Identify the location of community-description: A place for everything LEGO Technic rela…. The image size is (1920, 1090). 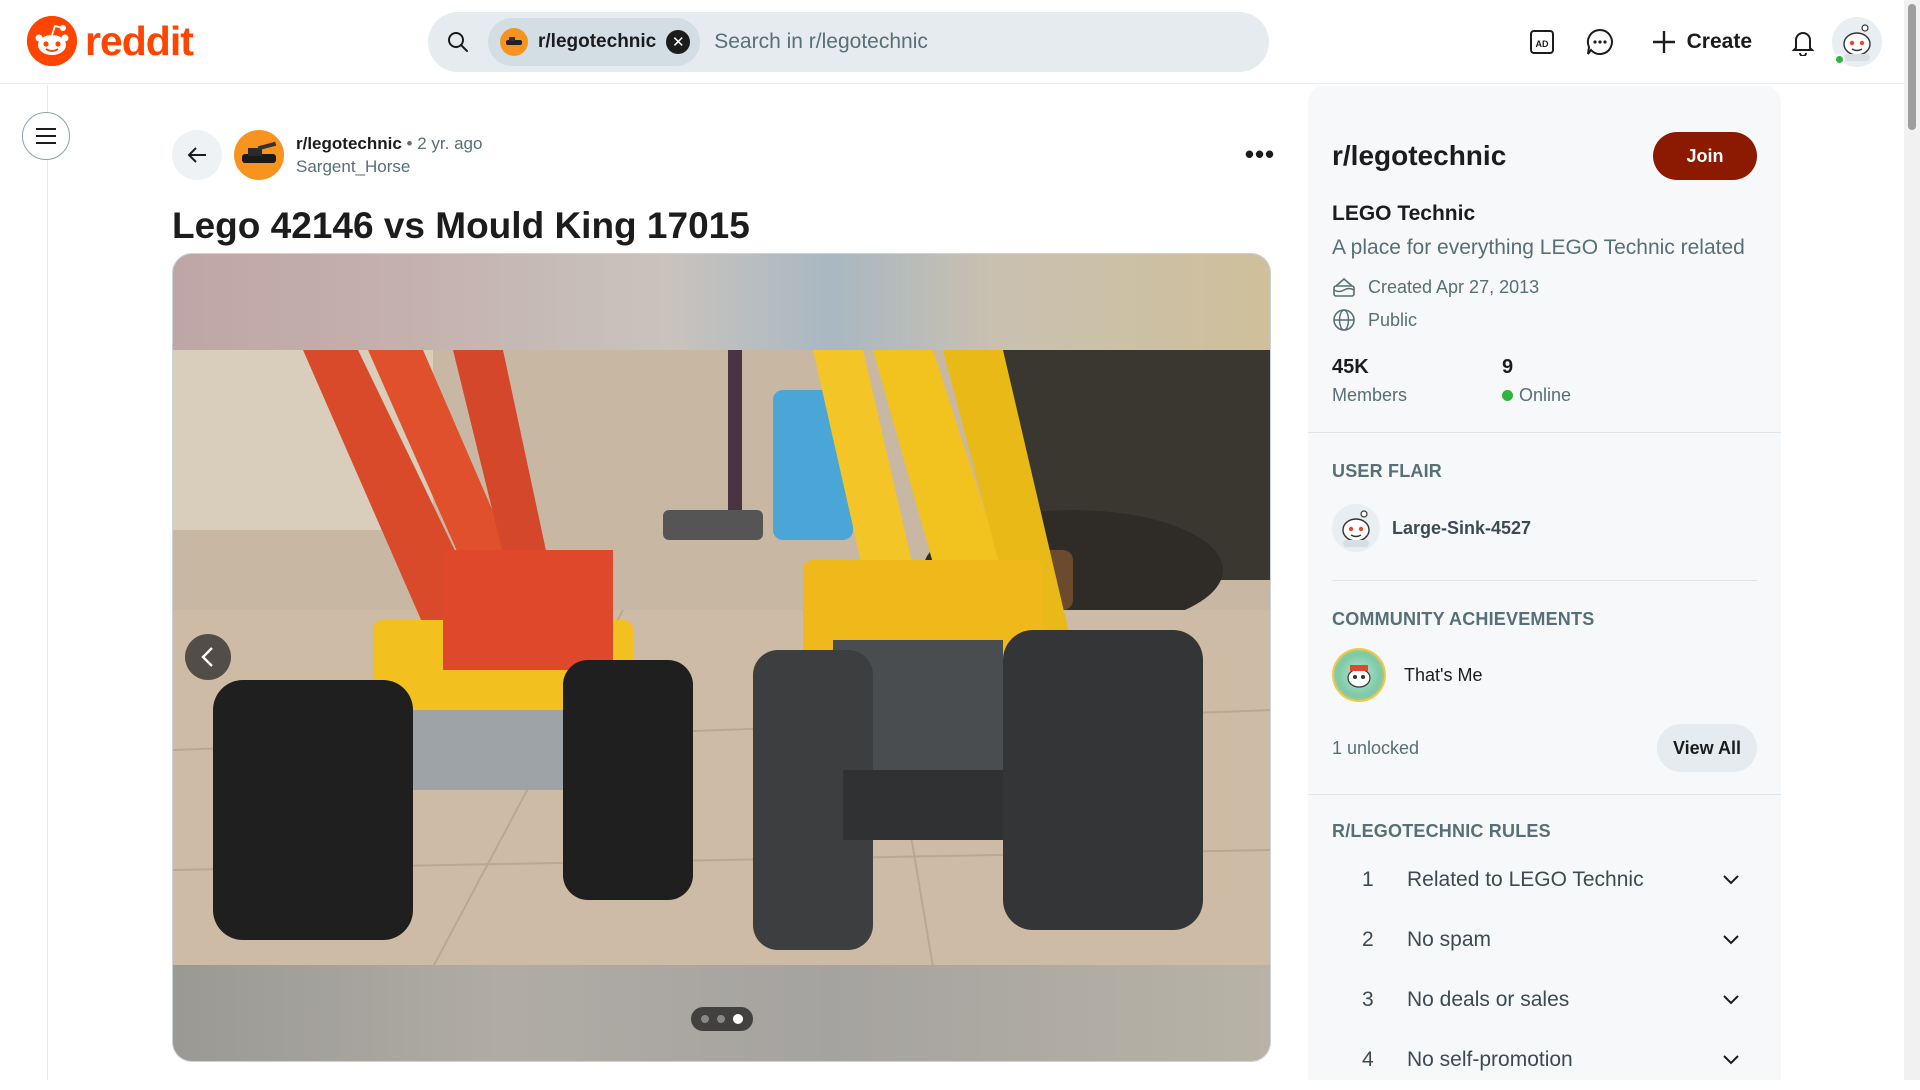
(1538, 247).